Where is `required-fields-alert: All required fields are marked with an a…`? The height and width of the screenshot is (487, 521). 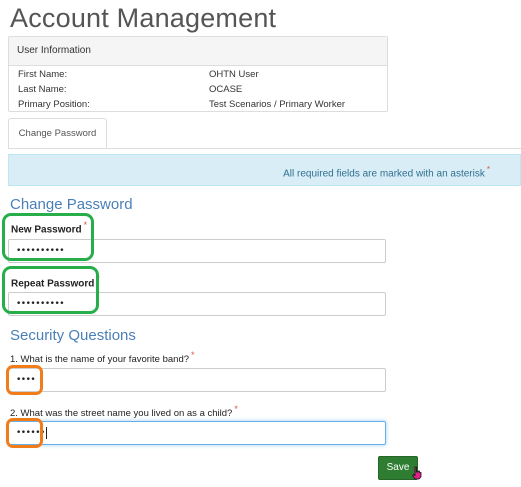
required-fields-alert: All required fields are marked with an a… is located at coordinates (264, 170).